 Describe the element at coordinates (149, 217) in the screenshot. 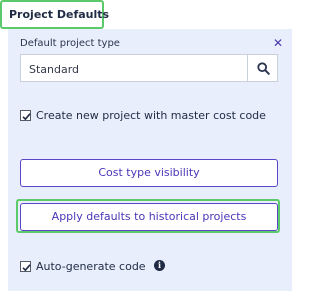

I see `apply-defaults-button: Apply defaults to historical projects` at that location.